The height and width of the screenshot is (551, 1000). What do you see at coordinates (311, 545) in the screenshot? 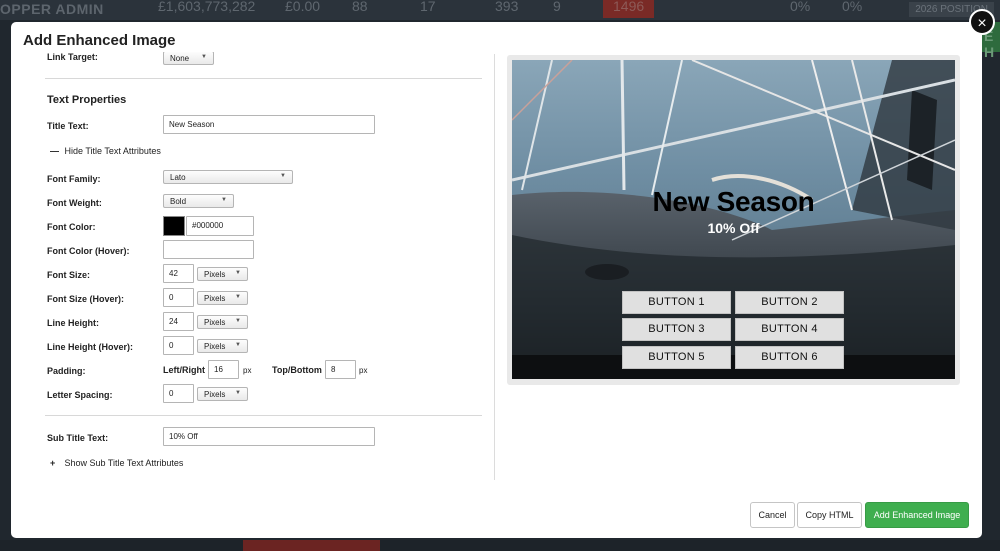
I see `background-red-bar` at bounding box center [311, 545].